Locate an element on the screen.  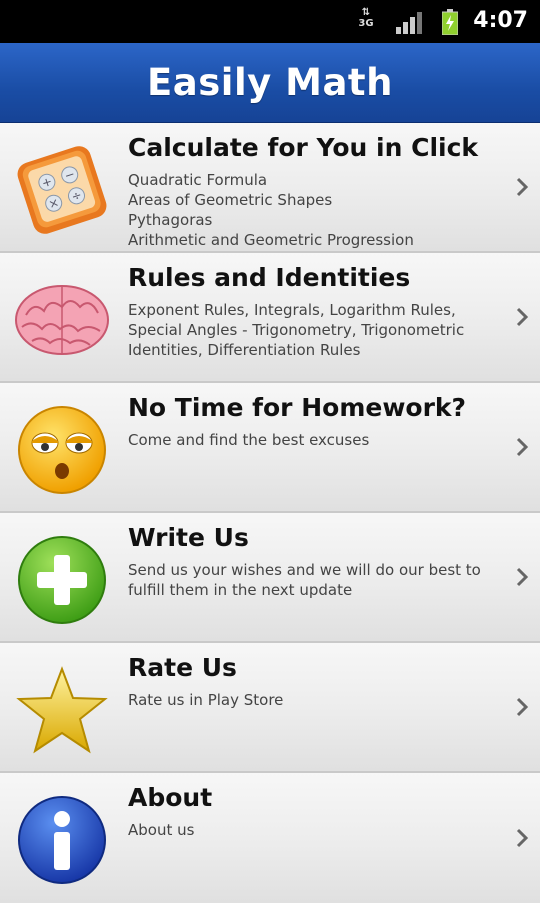
battery-icon is located at coordinates (450, 22).